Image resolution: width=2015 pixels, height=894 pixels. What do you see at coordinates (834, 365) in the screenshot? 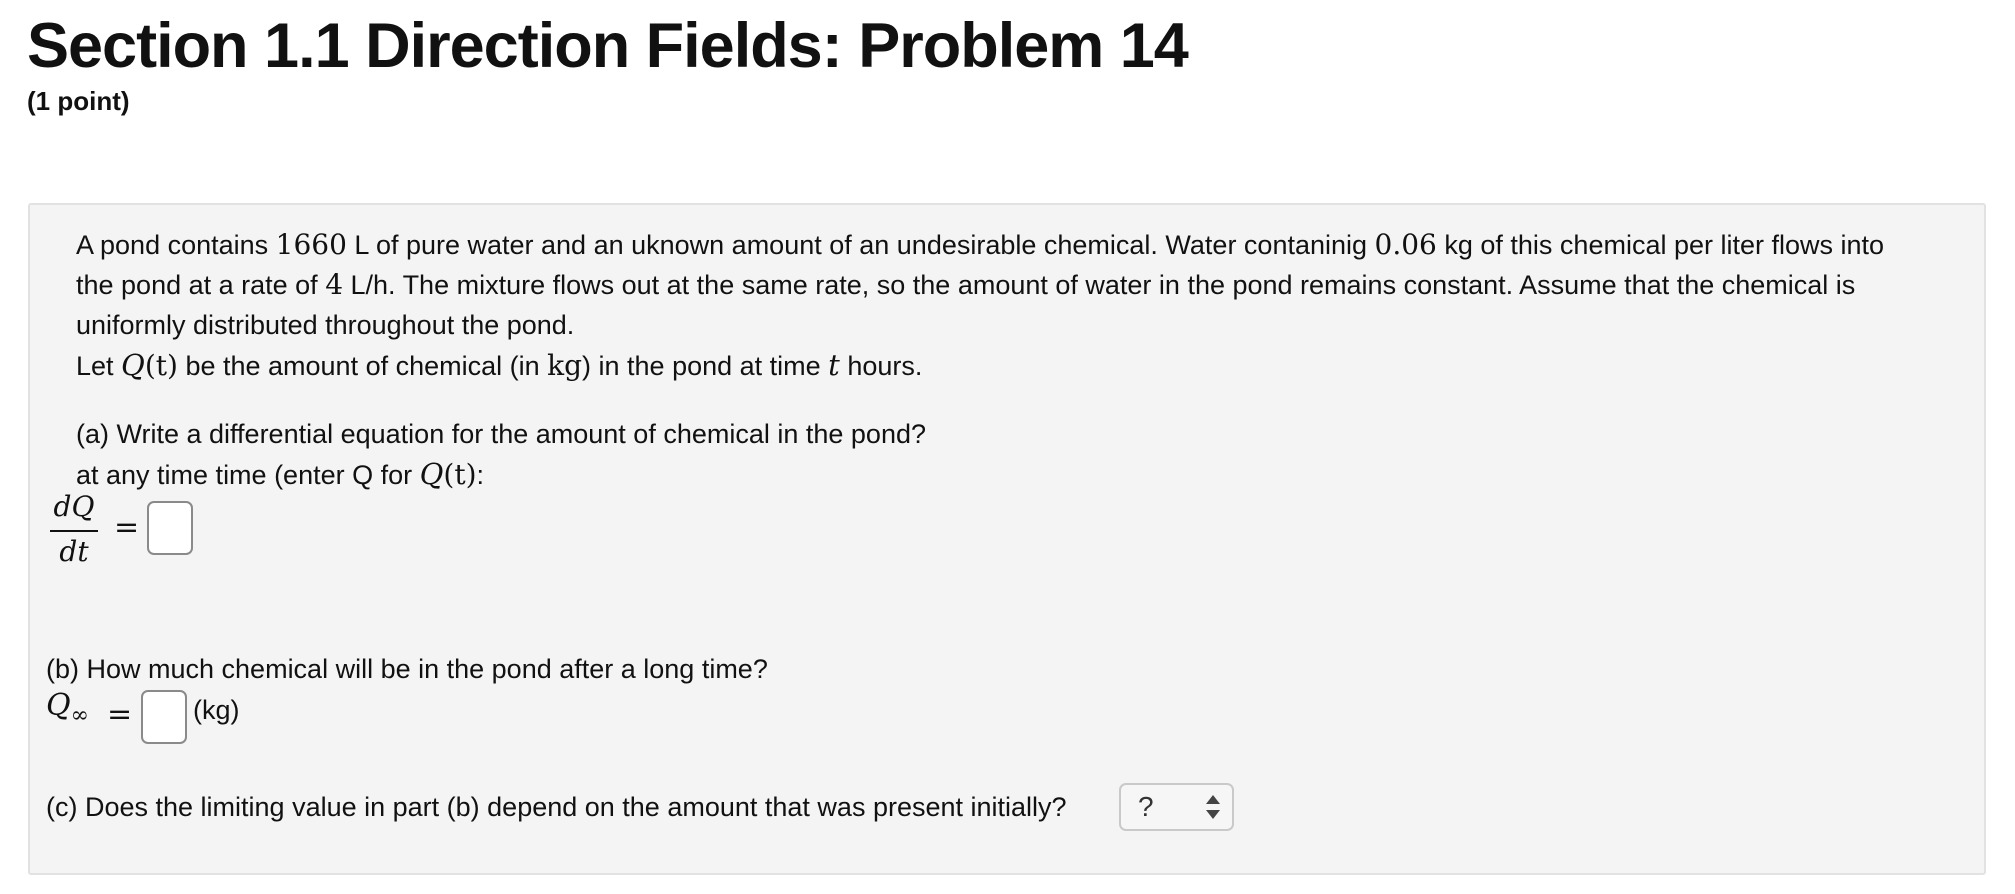
I see `t-symbol: t` at bounding box center [834, 365].